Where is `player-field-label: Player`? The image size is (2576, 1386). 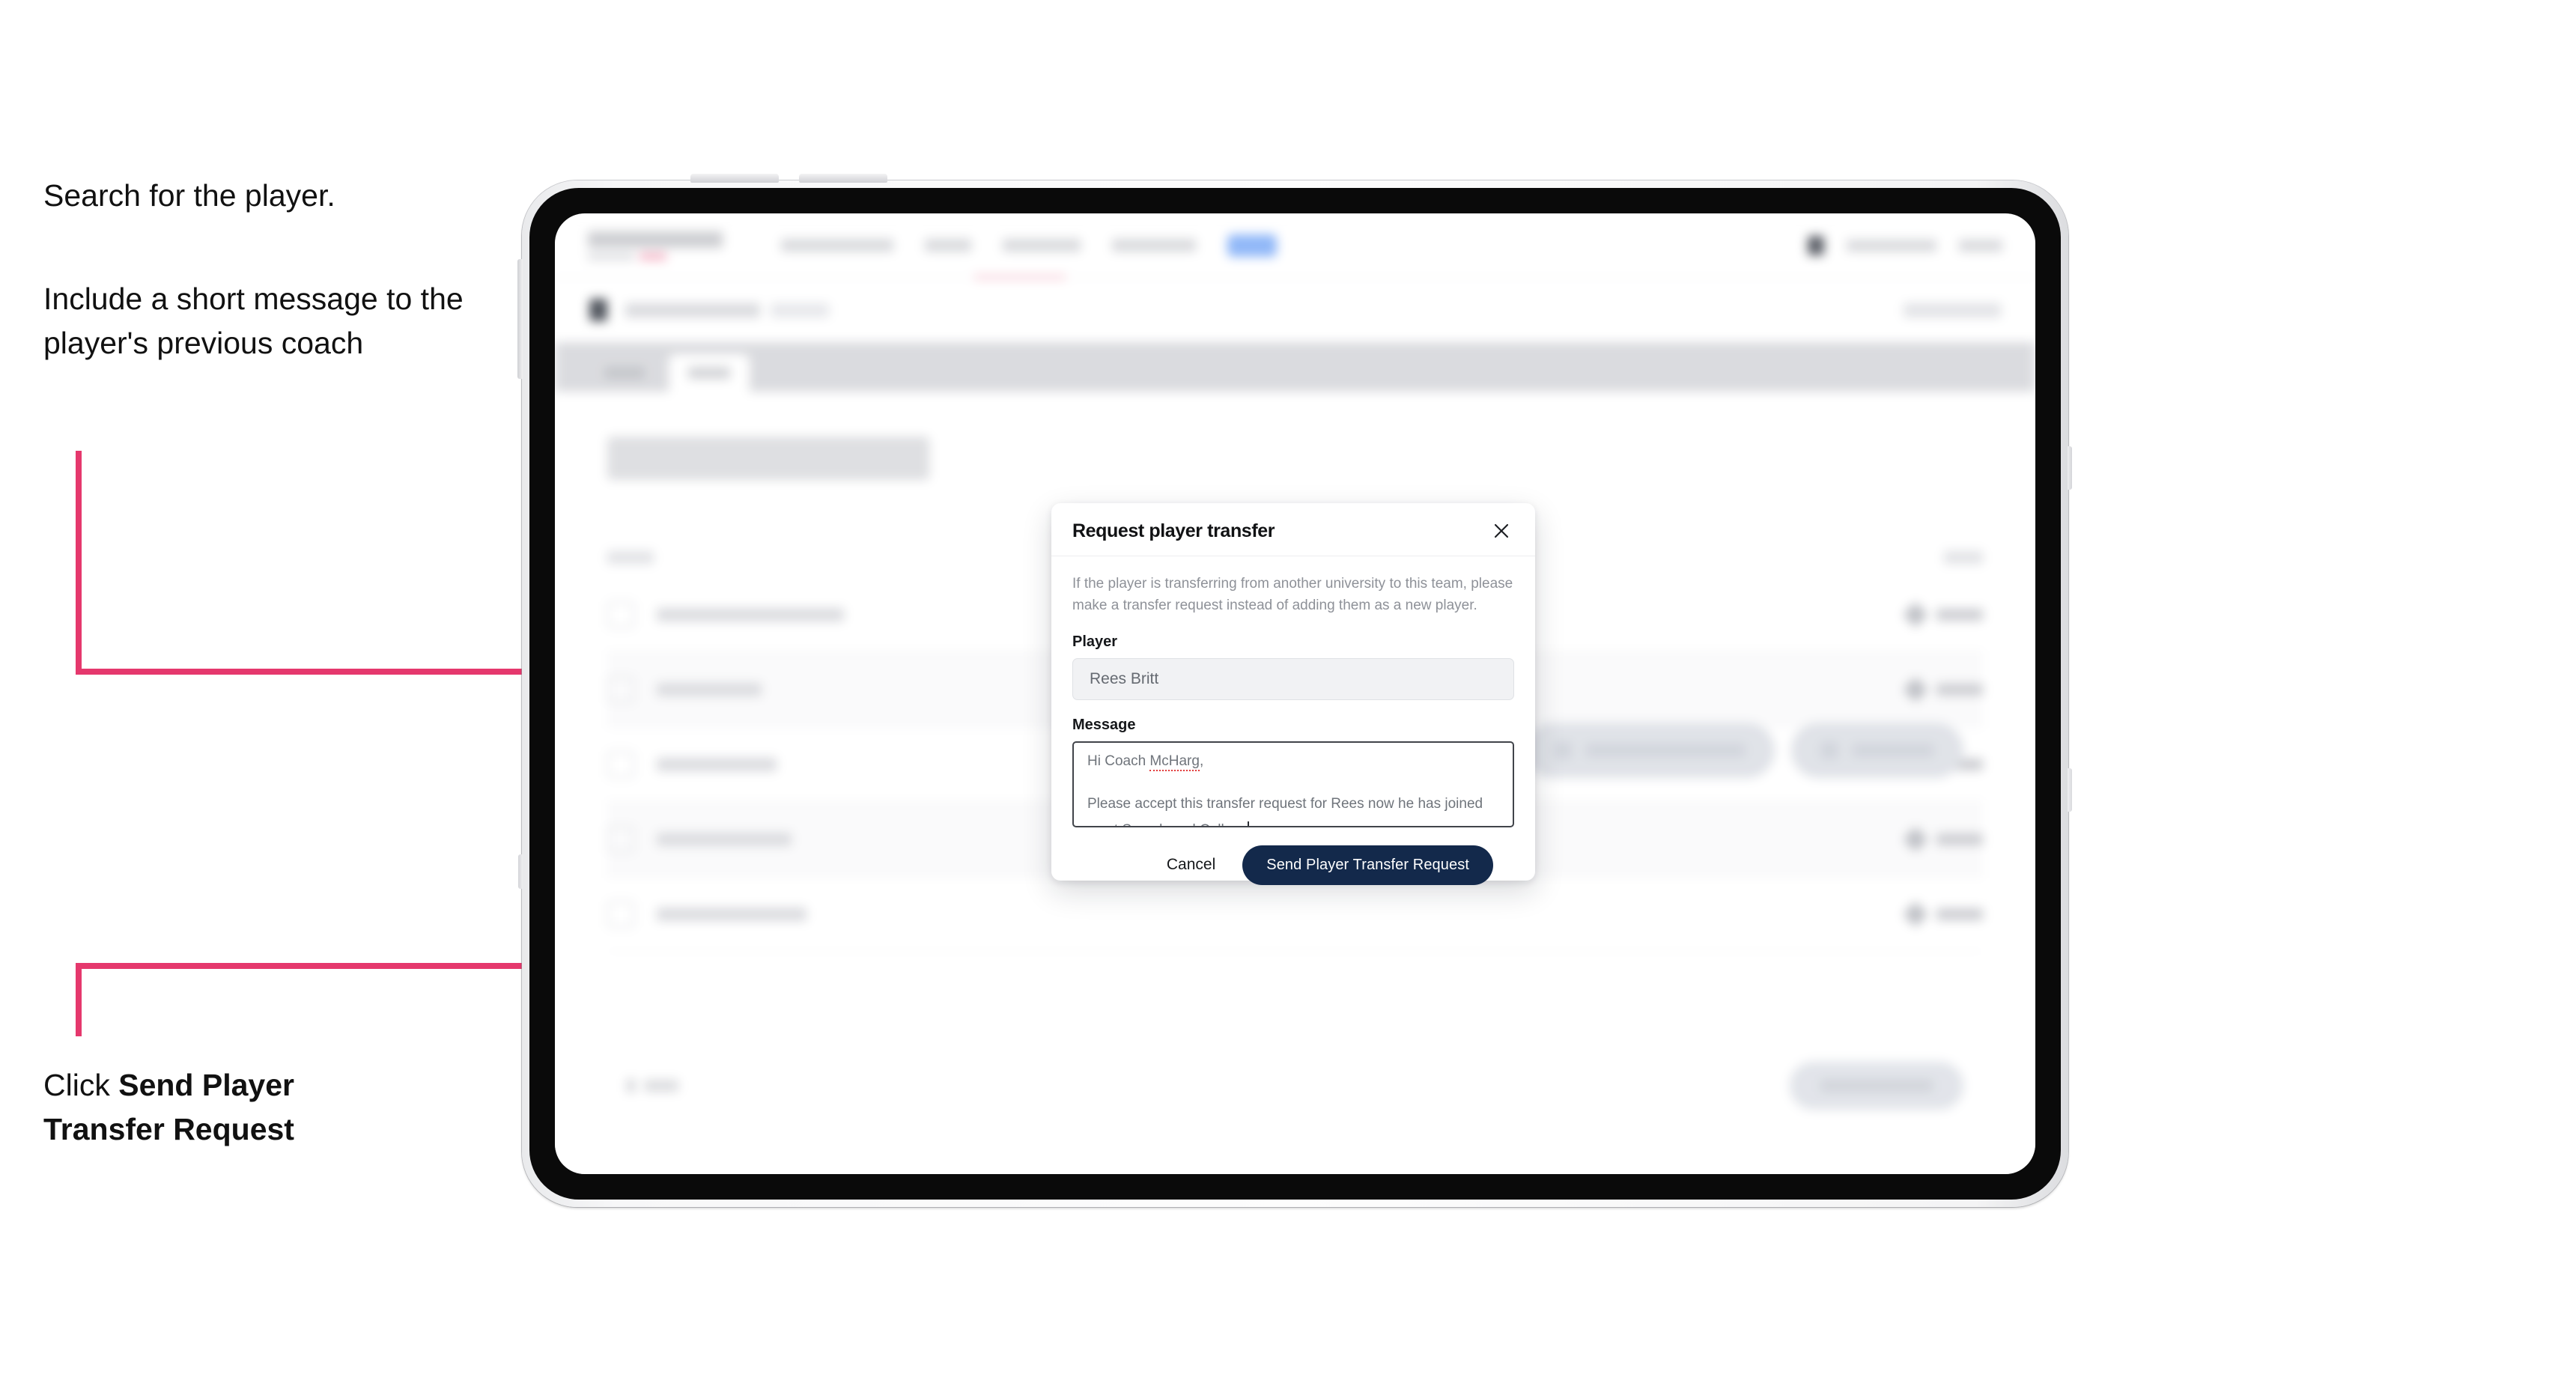
player-field-label: Player is located at coordinates (1095, 642).